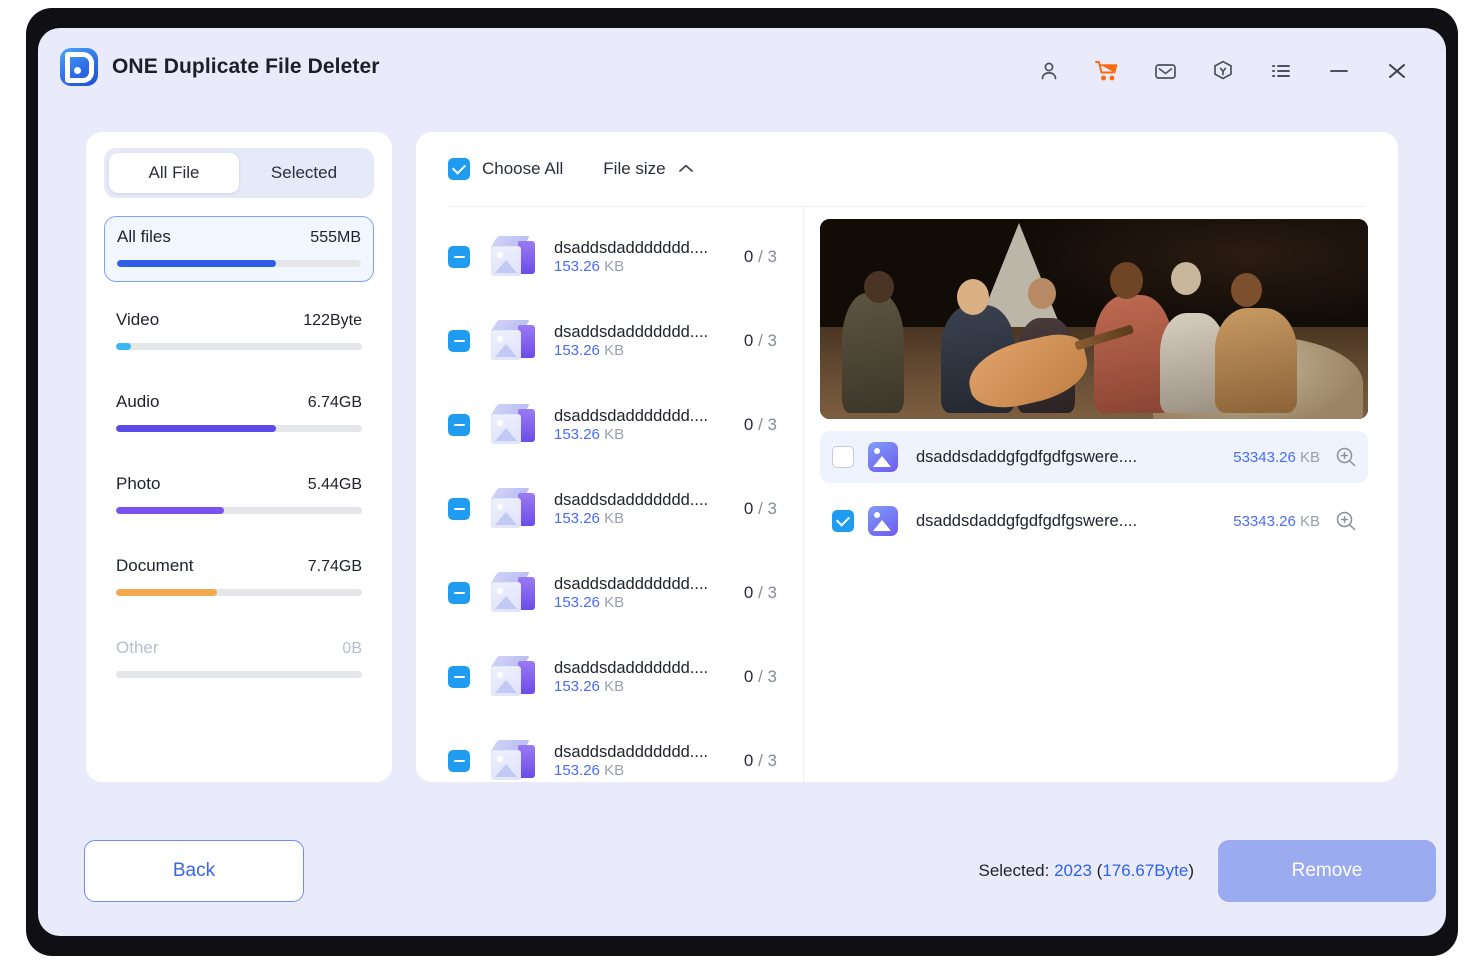  Describe the element at coordinates (1327, 871) in the screenshot. I see `remove-button: Remove` at that location.